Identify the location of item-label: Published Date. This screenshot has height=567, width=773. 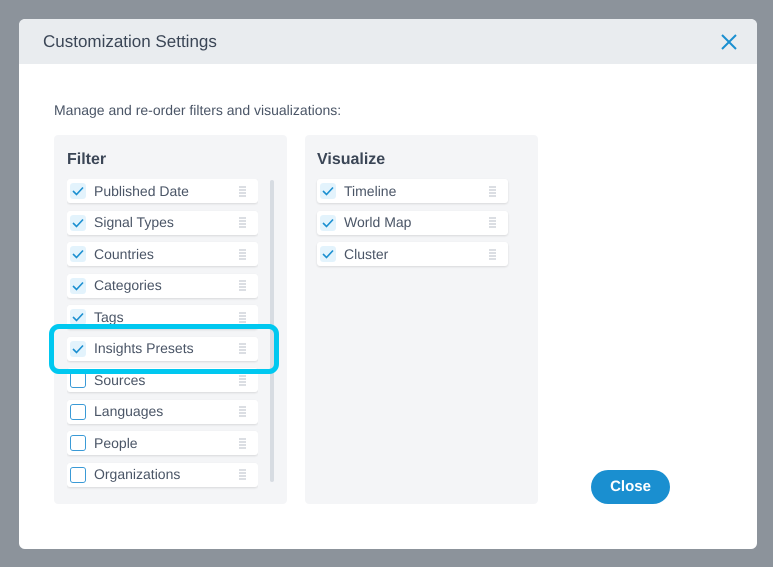
(141, 191).